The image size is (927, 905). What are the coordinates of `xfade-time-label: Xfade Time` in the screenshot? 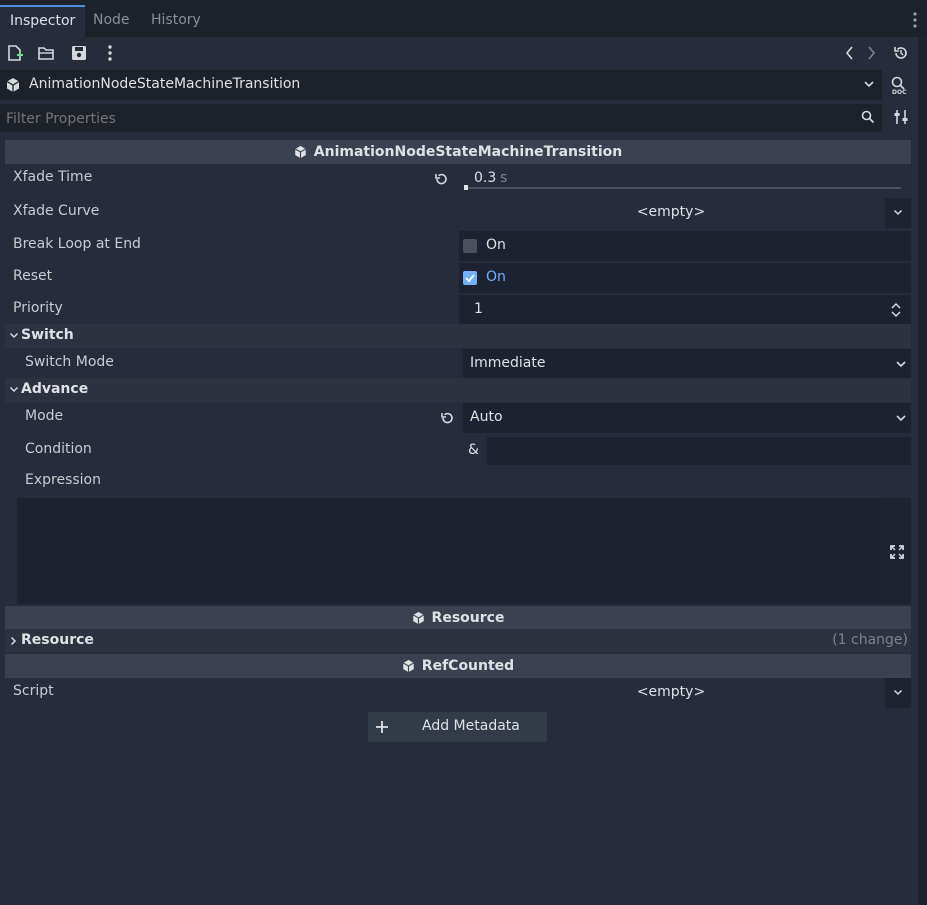 It's located at (53, 177).